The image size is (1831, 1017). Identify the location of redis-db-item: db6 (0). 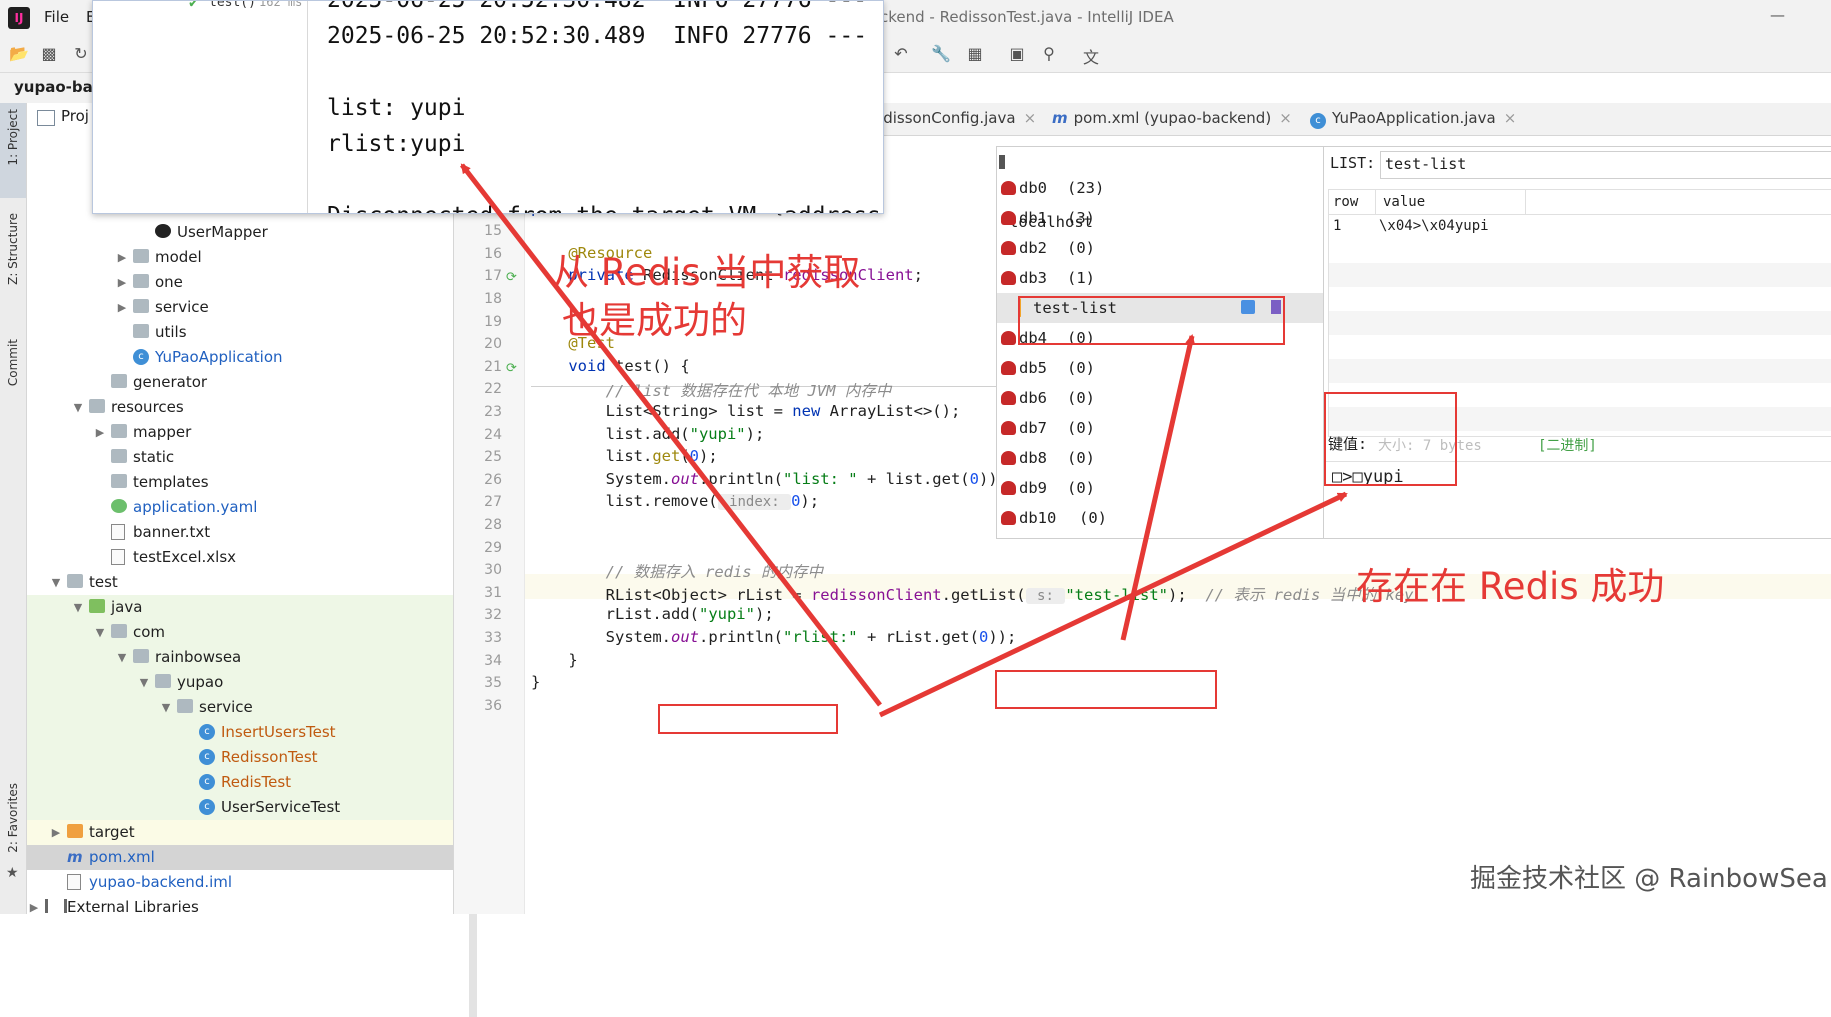
(1160, 398).